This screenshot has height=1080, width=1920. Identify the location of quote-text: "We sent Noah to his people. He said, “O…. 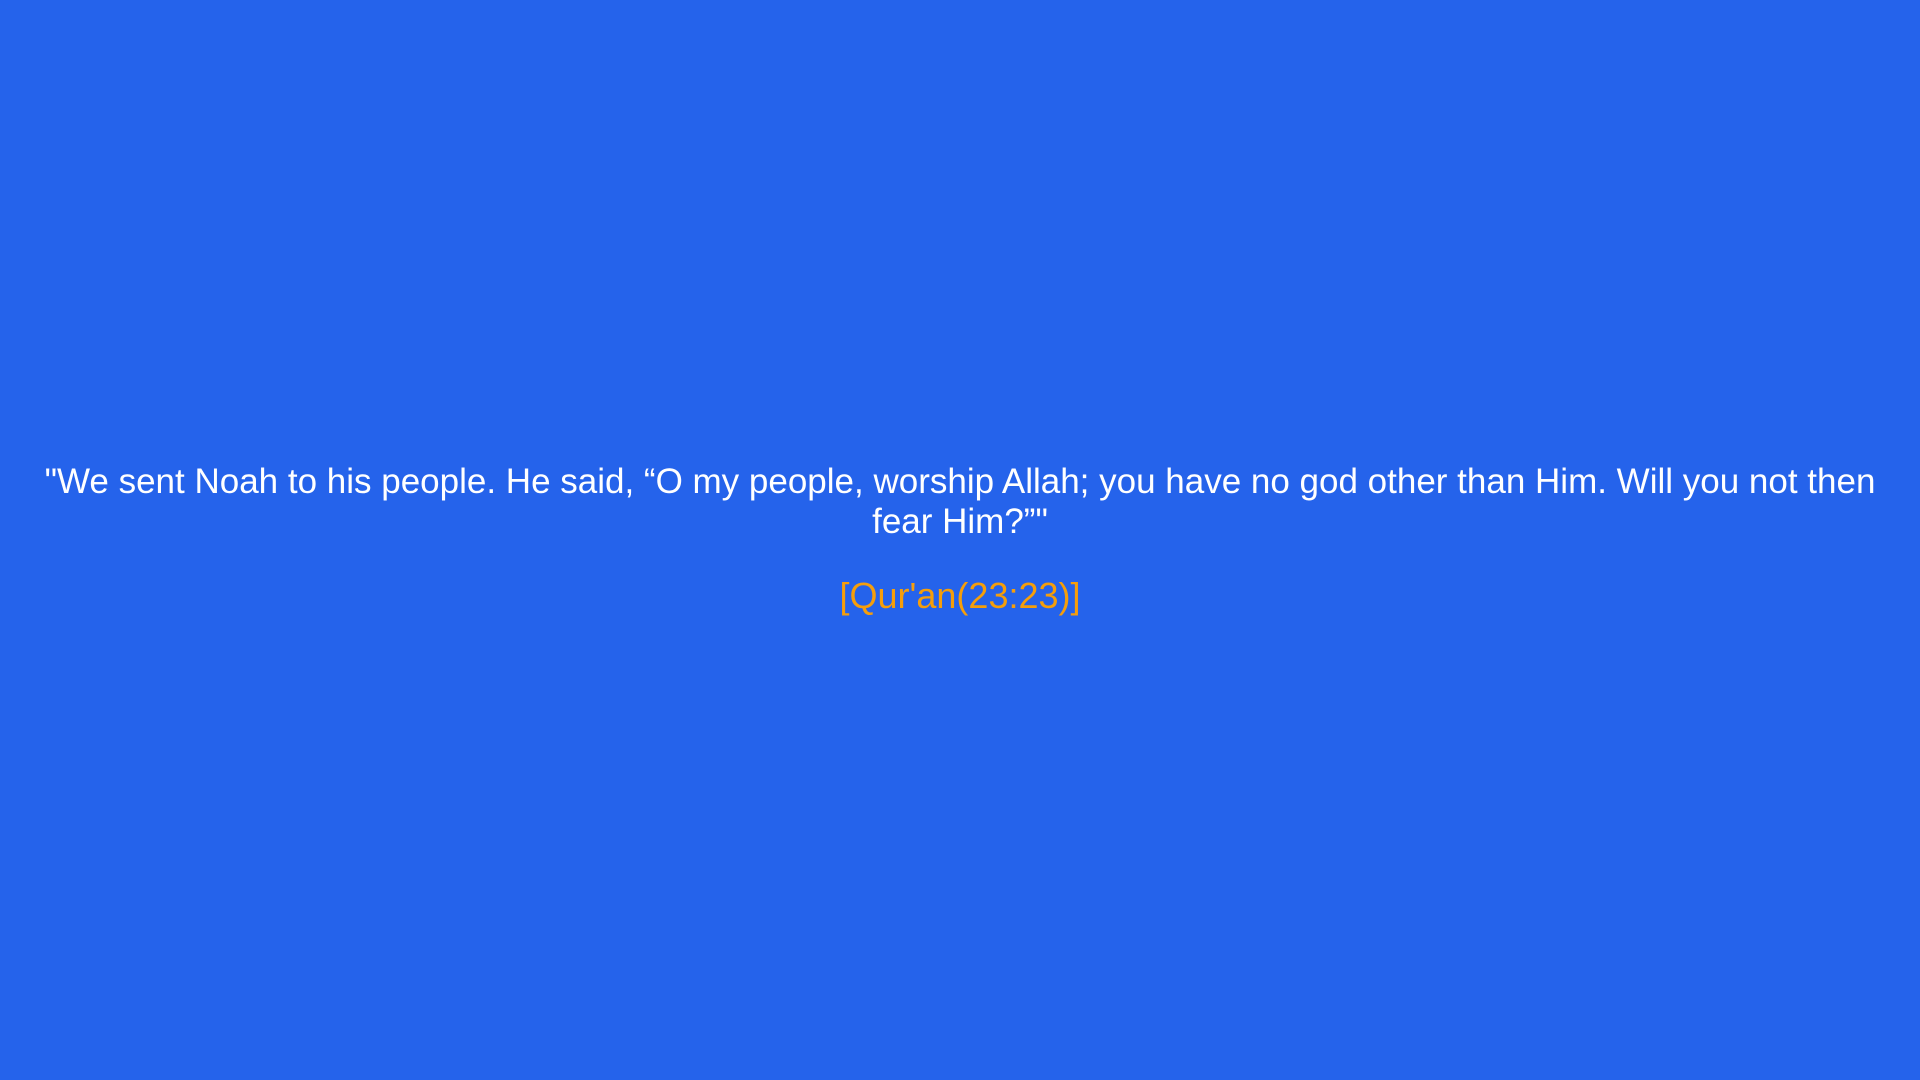
(960, 501).